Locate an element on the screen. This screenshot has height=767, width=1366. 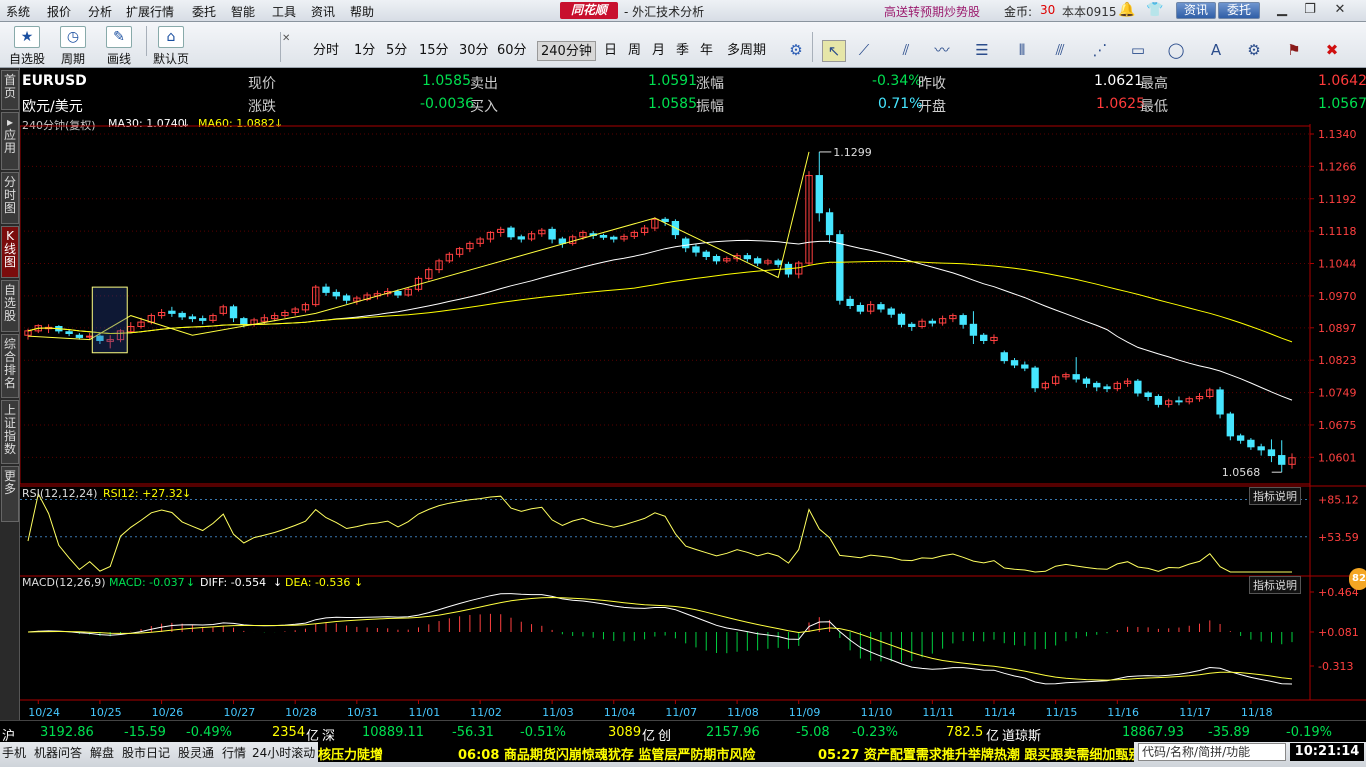
tab-apps: ▸ 应用 is located at coordinates (10, 141).